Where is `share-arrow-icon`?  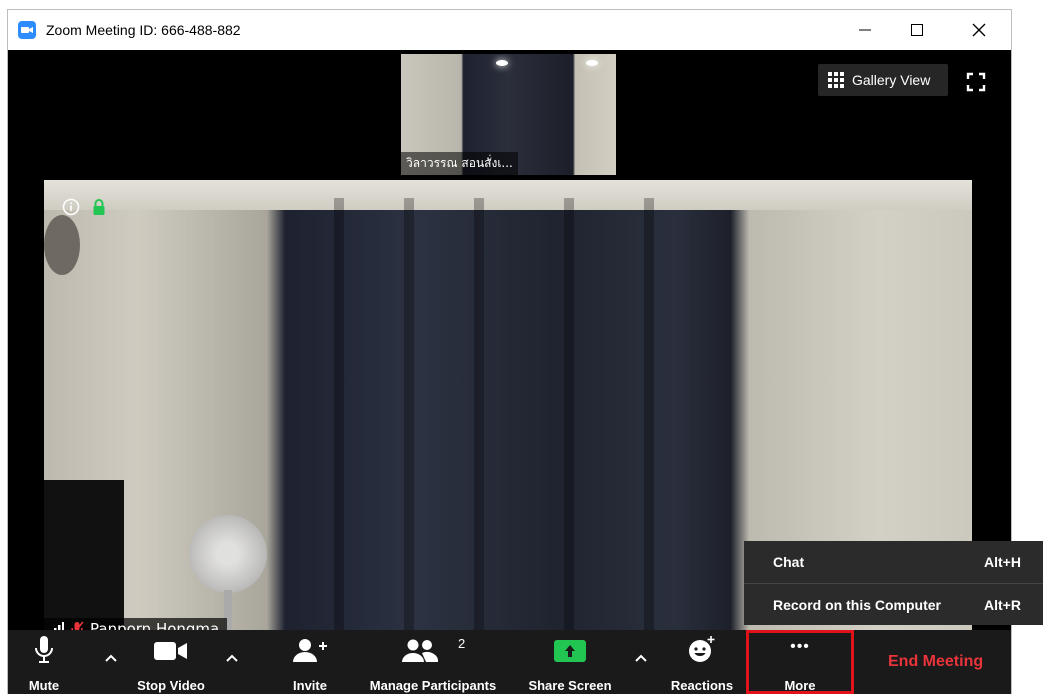
share-arrow-icon is located at coordinates (570, 651).